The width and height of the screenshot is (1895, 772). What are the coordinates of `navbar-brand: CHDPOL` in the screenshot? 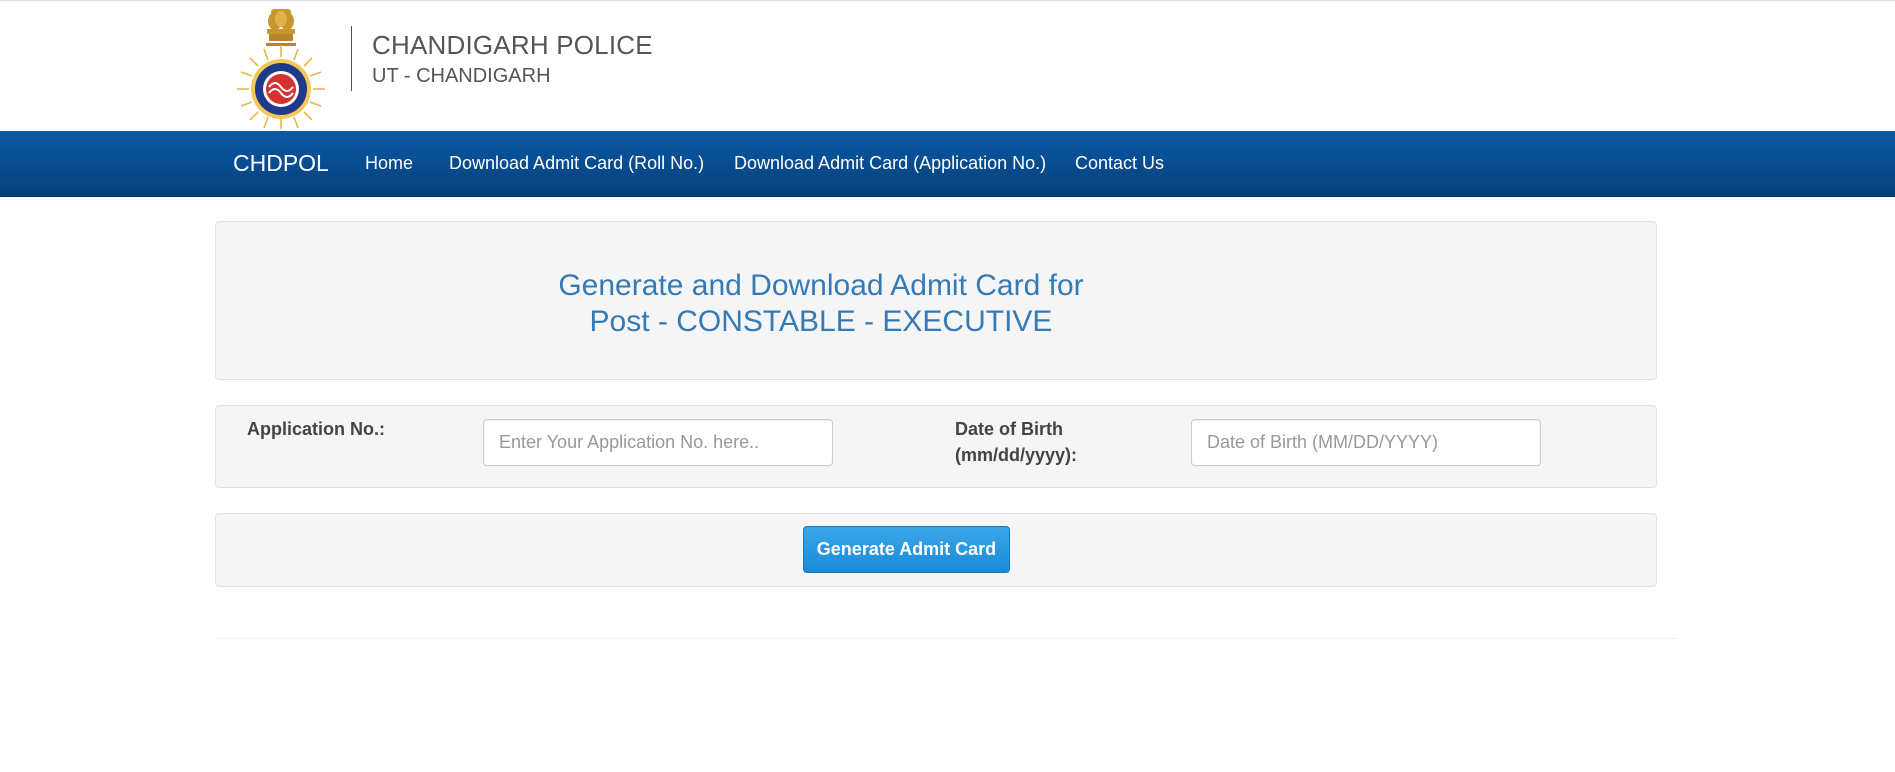 It's located at (281, 163).